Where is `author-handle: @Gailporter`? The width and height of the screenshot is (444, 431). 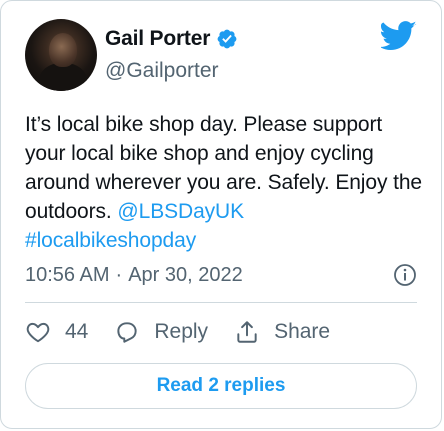 author-handle: @Gailporter is located at coordinates (162, 71).